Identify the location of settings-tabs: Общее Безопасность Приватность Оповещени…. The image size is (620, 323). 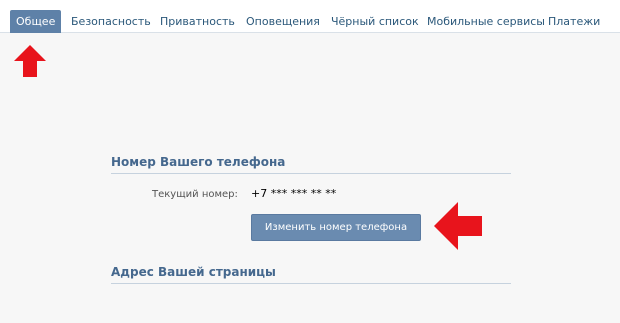
(310, 16).